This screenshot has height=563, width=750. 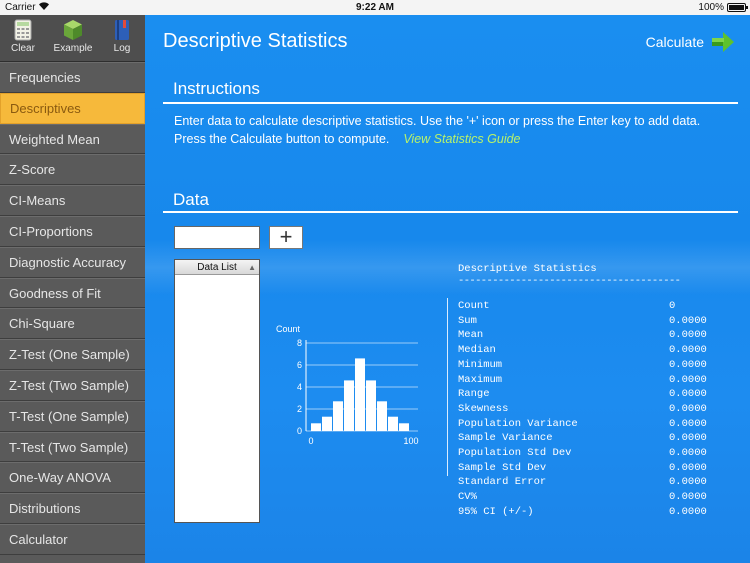 What do you see at coordinates (505, 438) in the screenshot?
I see `stats-row-label: Sample Variance` at bounding box center [505, 438].